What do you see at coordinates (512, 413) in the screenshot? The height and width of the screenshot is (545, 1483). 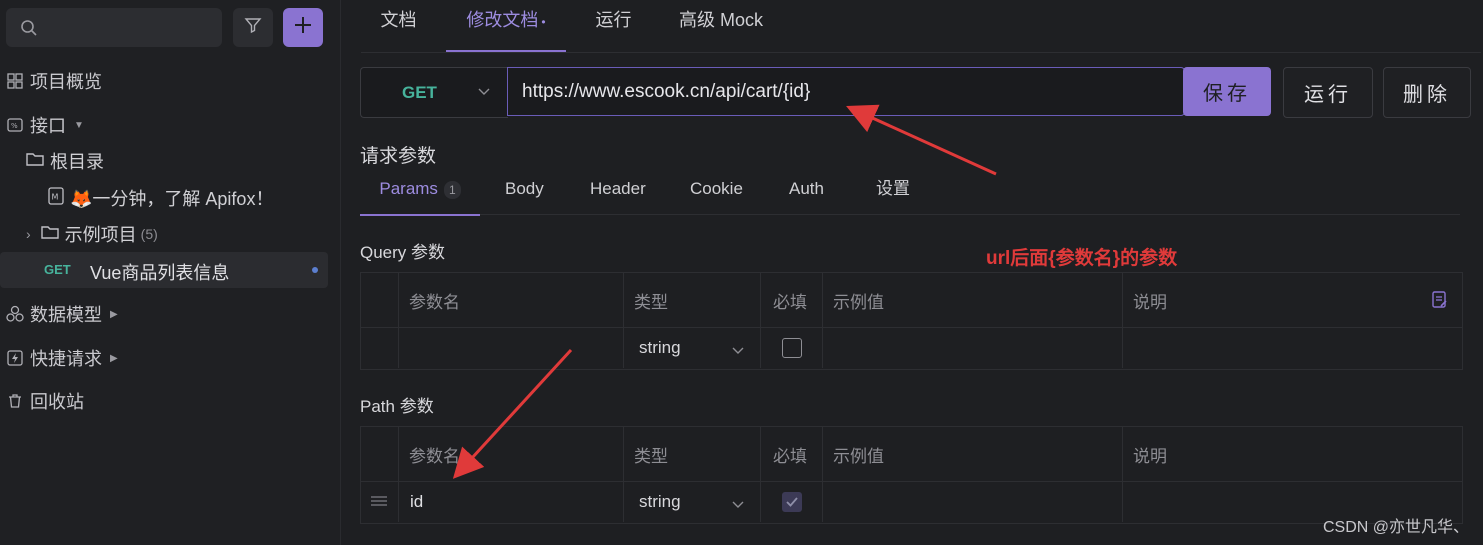 I see `arrow-to-path-param` at bounding box center [512, 413].